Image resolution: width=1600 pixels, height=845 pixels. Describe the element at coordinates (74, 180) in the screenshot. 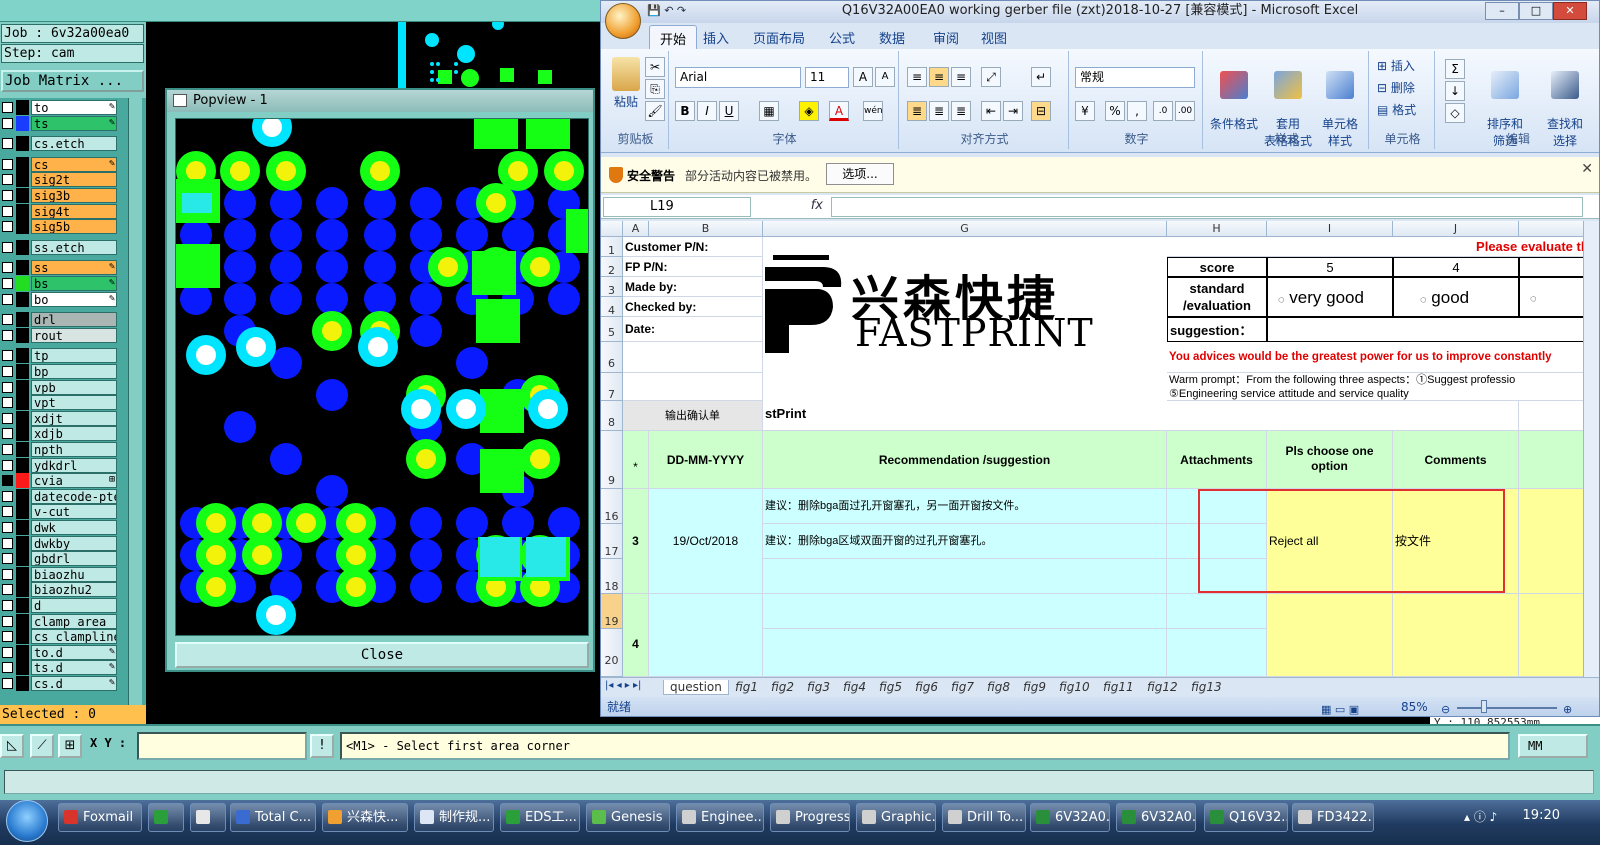

I see `layer-name: sig2t` at that location.